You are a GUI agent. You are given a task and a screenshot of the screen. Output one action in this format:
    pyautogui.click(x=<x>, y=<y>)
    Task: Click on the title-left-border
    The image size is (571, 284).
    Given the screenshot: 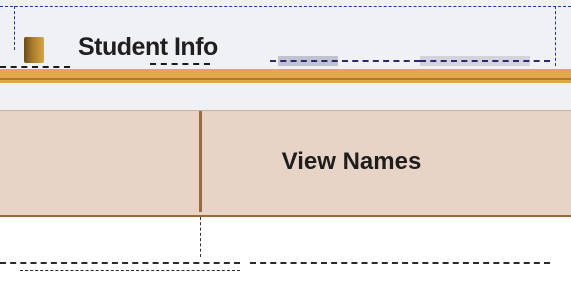 What is the action you would take?
    pyautogui.click(x=14, y=28)
    